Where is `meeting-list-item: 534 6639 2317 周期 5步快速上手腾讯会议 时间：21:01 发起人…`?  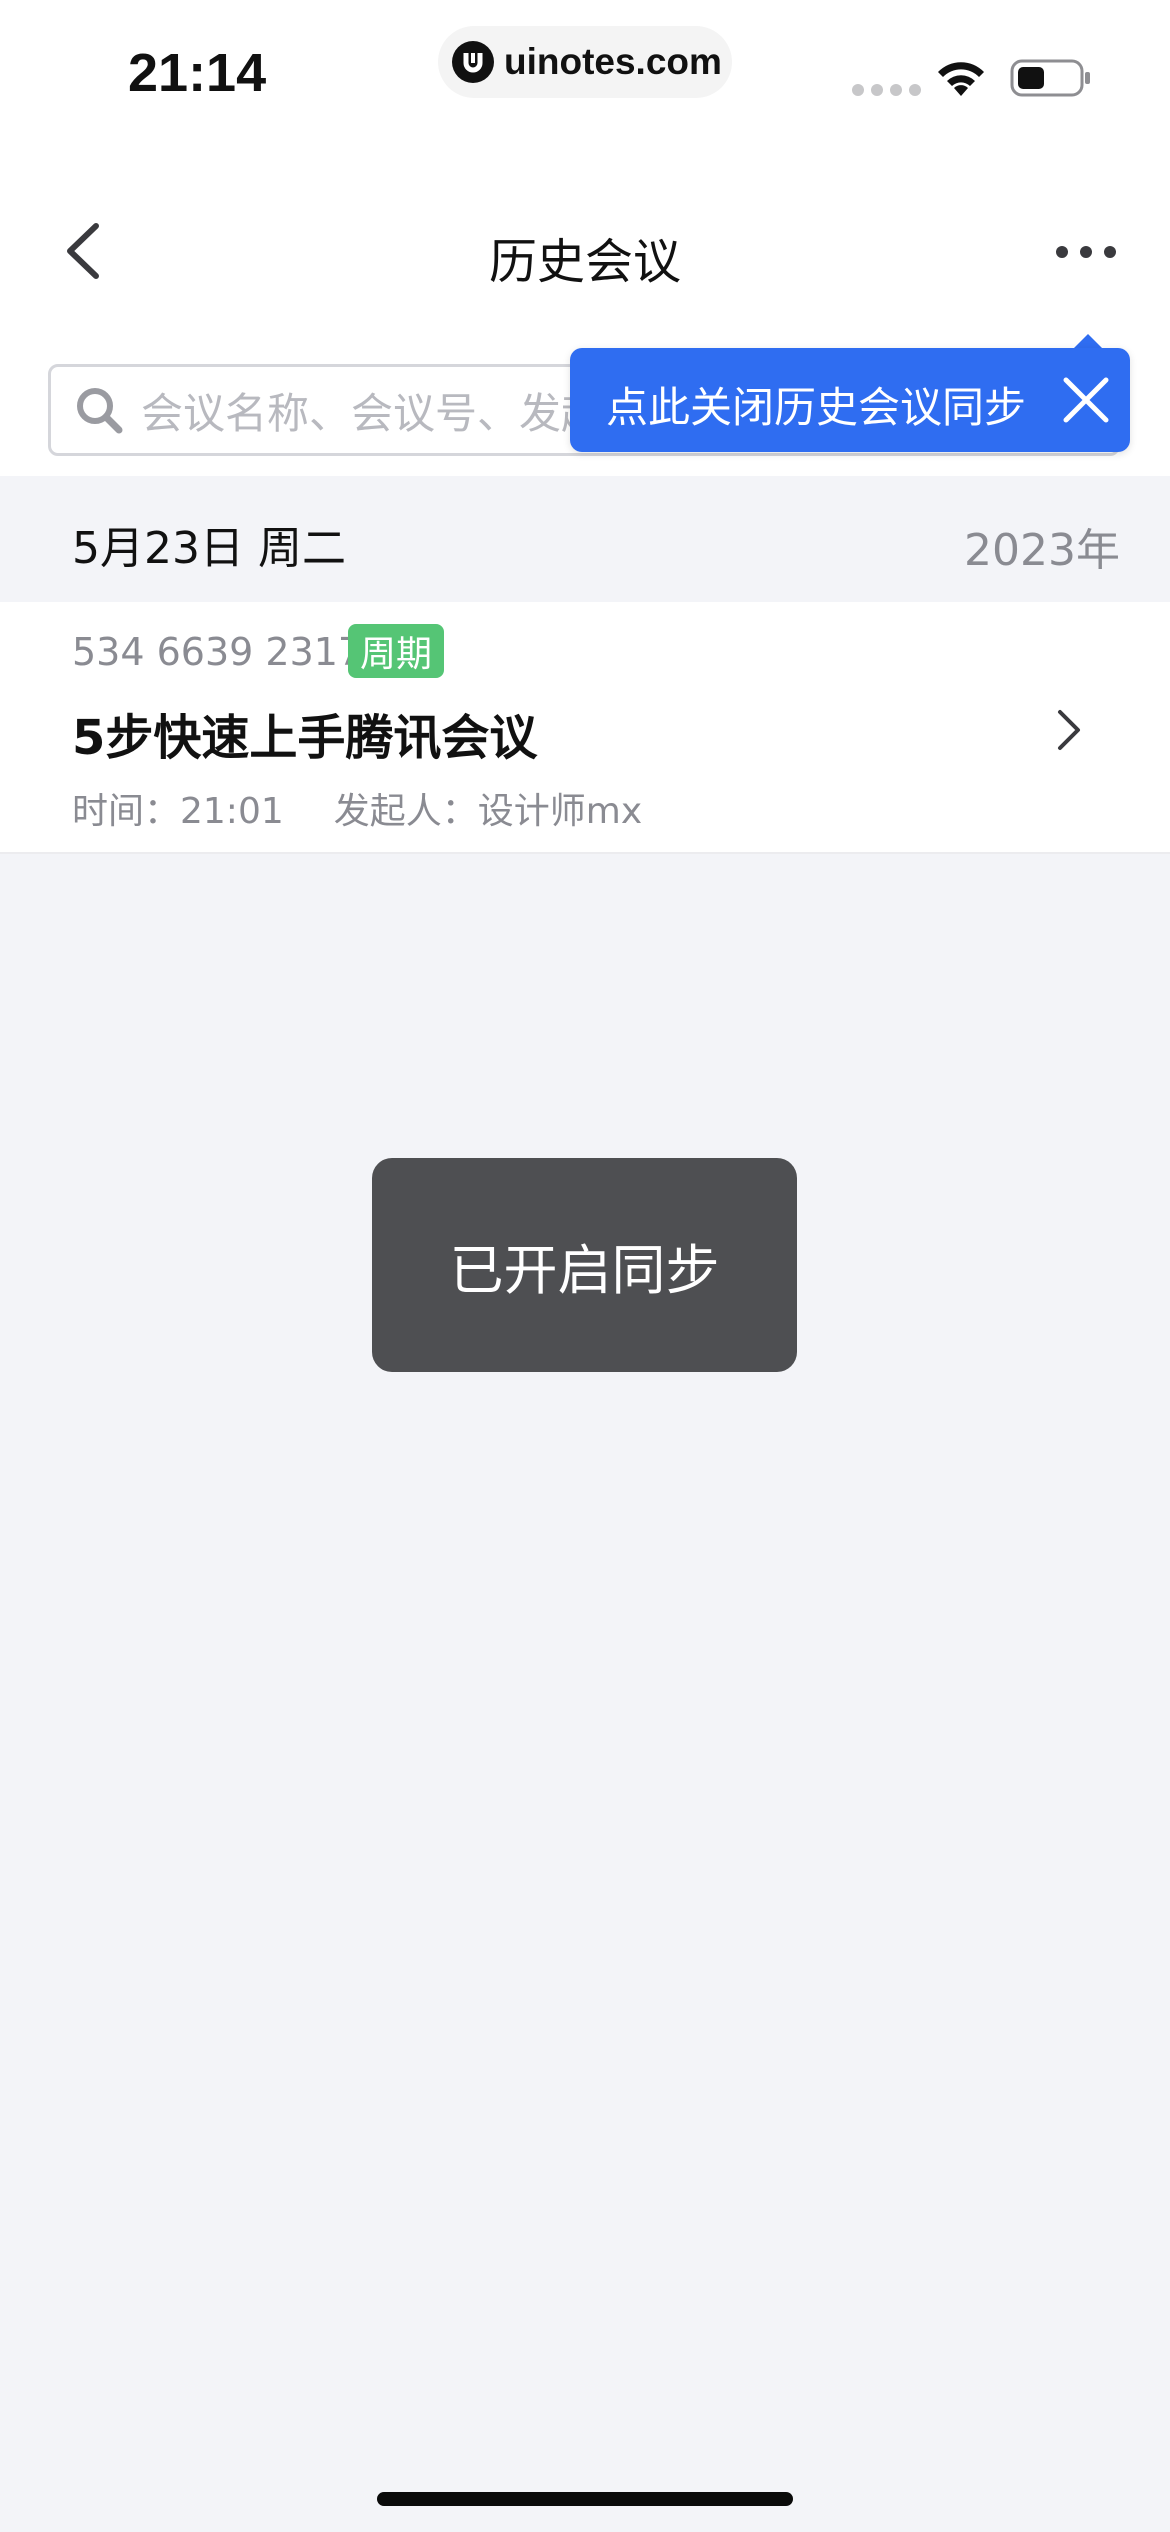
meeting-list-item: 534 6639 2317 周期 5步快速上手腾讯会议 时间：21:01 发起人… is located at coordinates (585, 728).